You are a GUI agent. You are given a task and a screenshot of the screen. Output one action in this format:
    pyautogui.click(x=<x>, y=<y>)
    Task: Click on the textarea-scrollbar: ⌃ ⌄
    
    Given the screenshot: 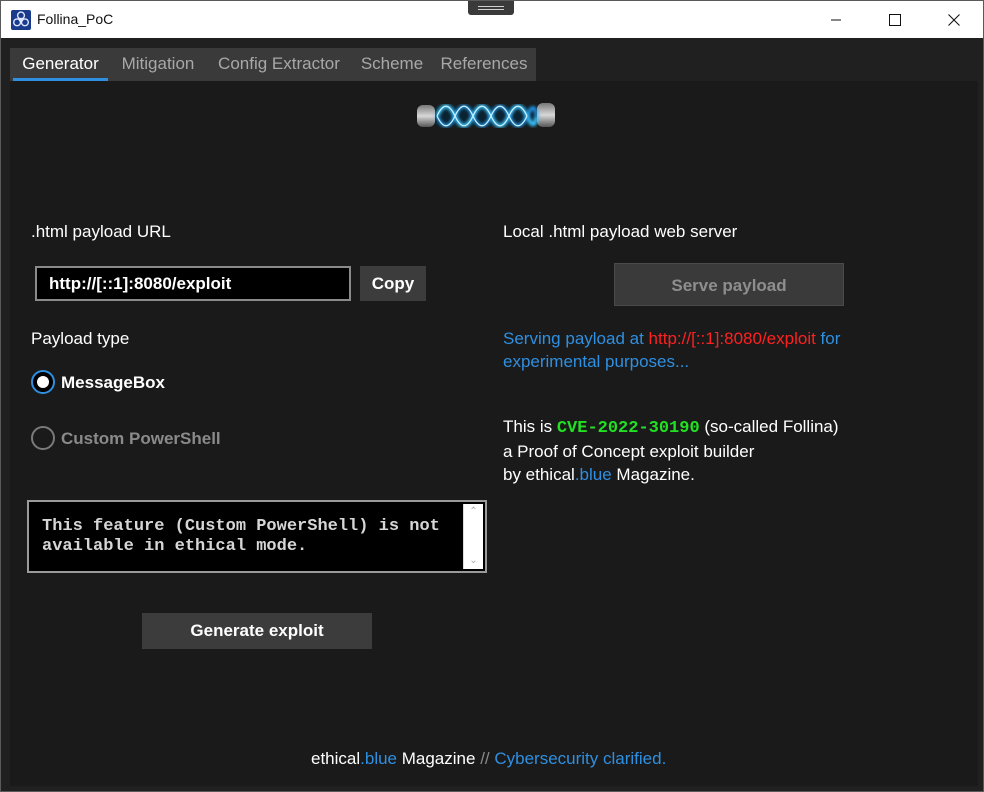 What is the action you would take?
    pyautogui.click(x=473, y=536)
    